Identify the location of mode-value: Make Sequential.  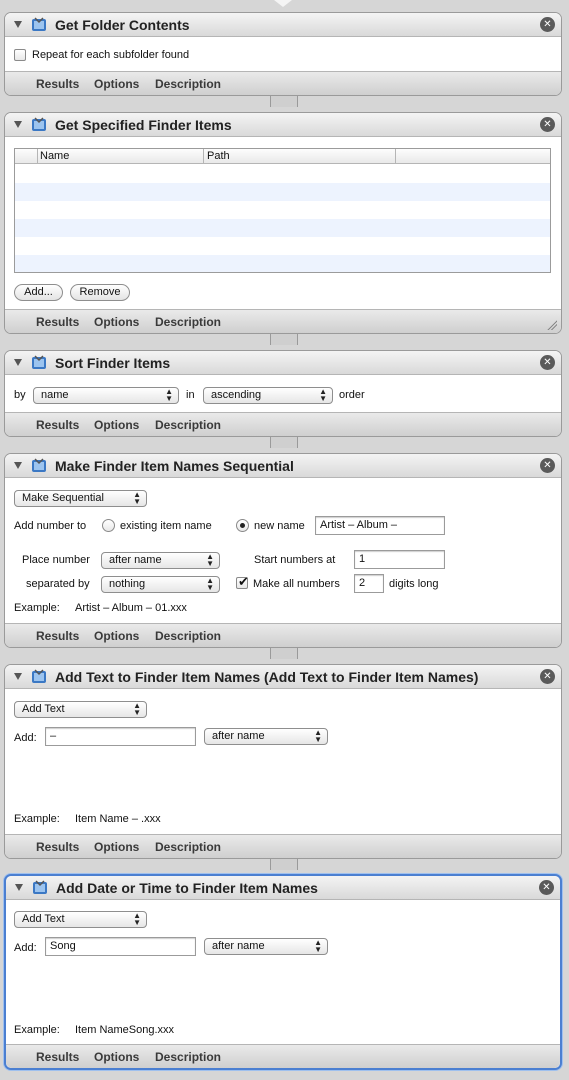
(63, 498).